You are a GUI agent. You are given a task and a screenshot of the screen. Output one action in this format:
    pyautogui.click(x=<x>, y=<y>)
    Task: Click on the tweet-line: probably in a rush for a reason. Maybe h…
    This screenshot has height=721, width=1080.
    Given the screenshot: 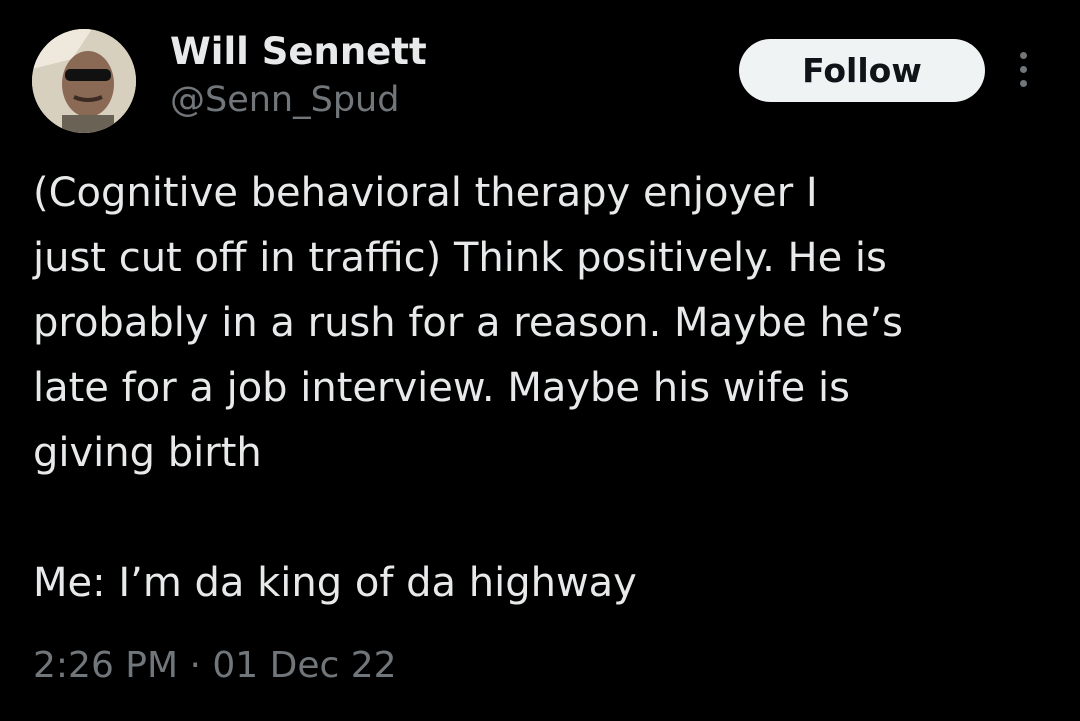 What is the action you would take?
    pyautogui.click(x=468, y=323)
    